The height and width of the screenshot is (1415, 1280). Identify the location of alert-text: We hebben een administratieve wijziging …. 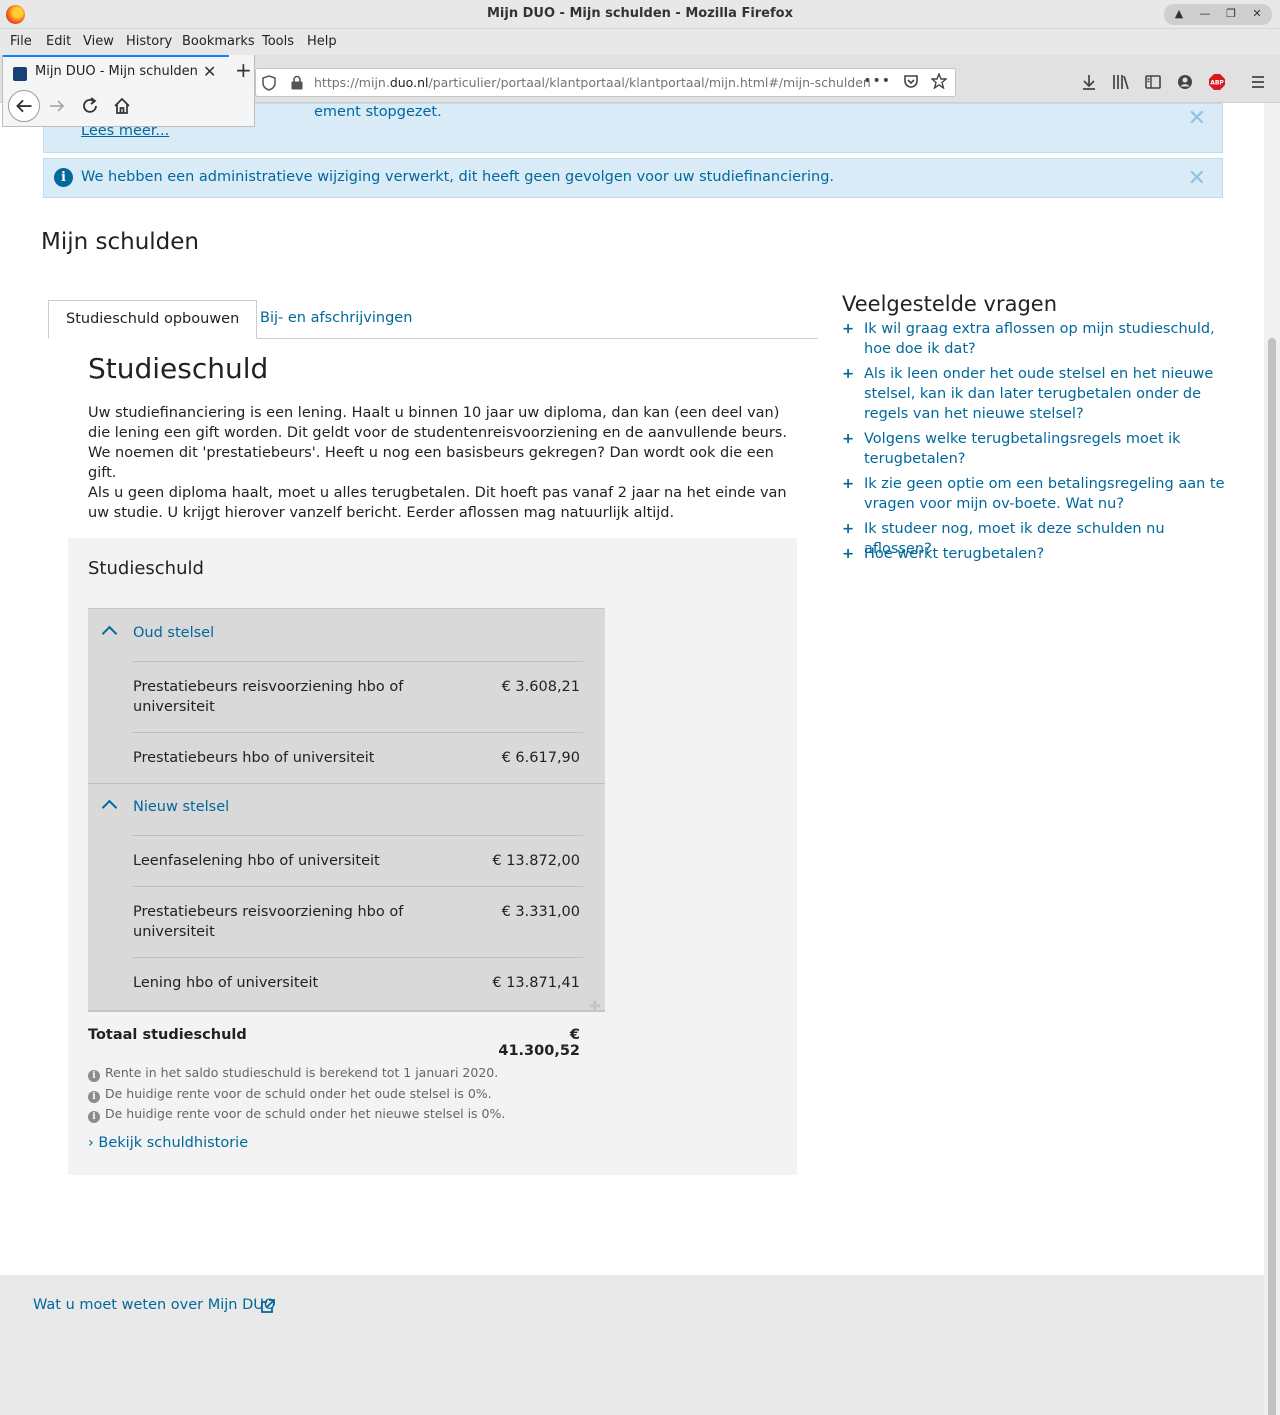
(458, 177).